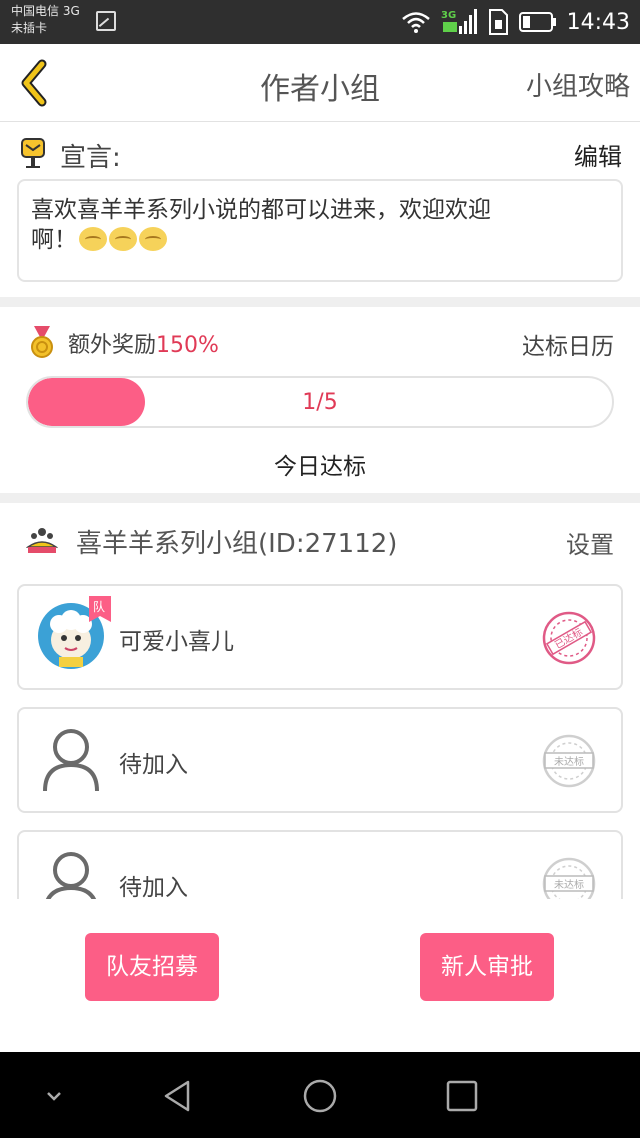 Image resolution: width=640 pixels, height=1138 pixels. I want to click on calendar-link: 达标日历, so click(568, 344).